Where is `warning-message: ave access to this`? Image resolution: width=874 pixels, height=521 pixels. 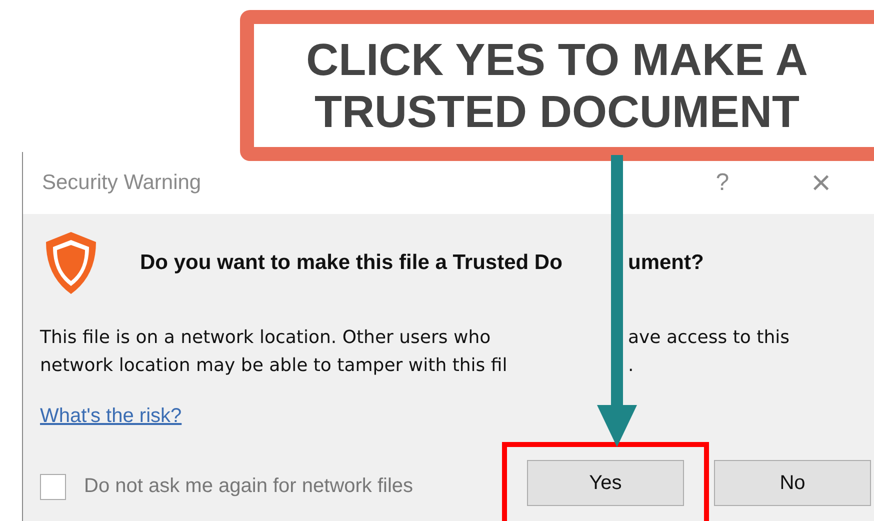 warning-message: ave access to this is located at coordinates (709, 338).